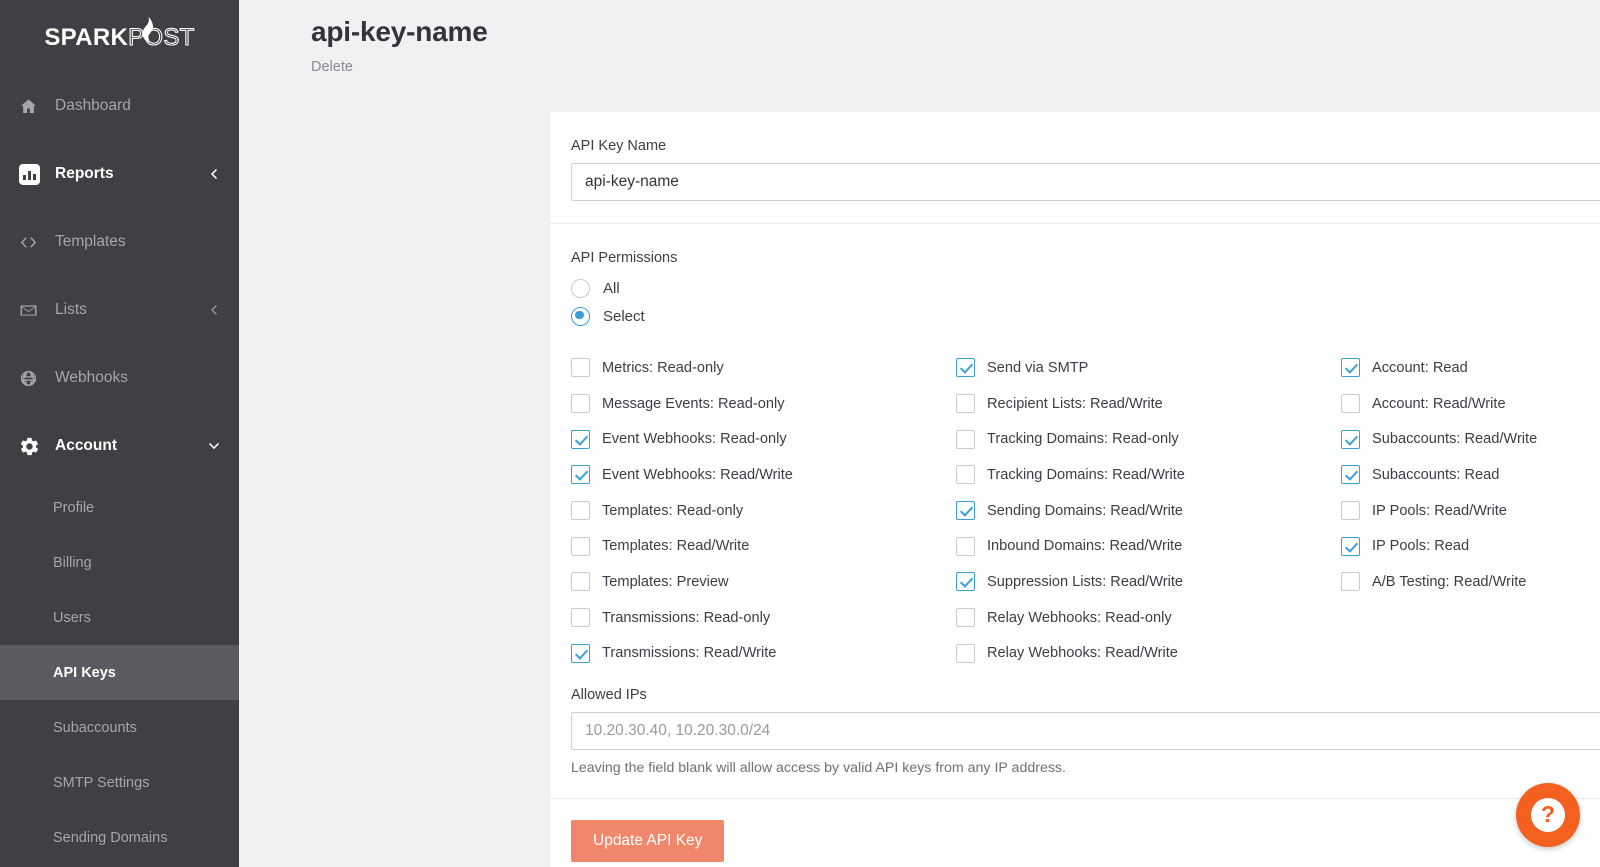 The image size is (1600, 867). I want to click on permission-label: Inbound Domains: Read/Write, so click(1085, 546).